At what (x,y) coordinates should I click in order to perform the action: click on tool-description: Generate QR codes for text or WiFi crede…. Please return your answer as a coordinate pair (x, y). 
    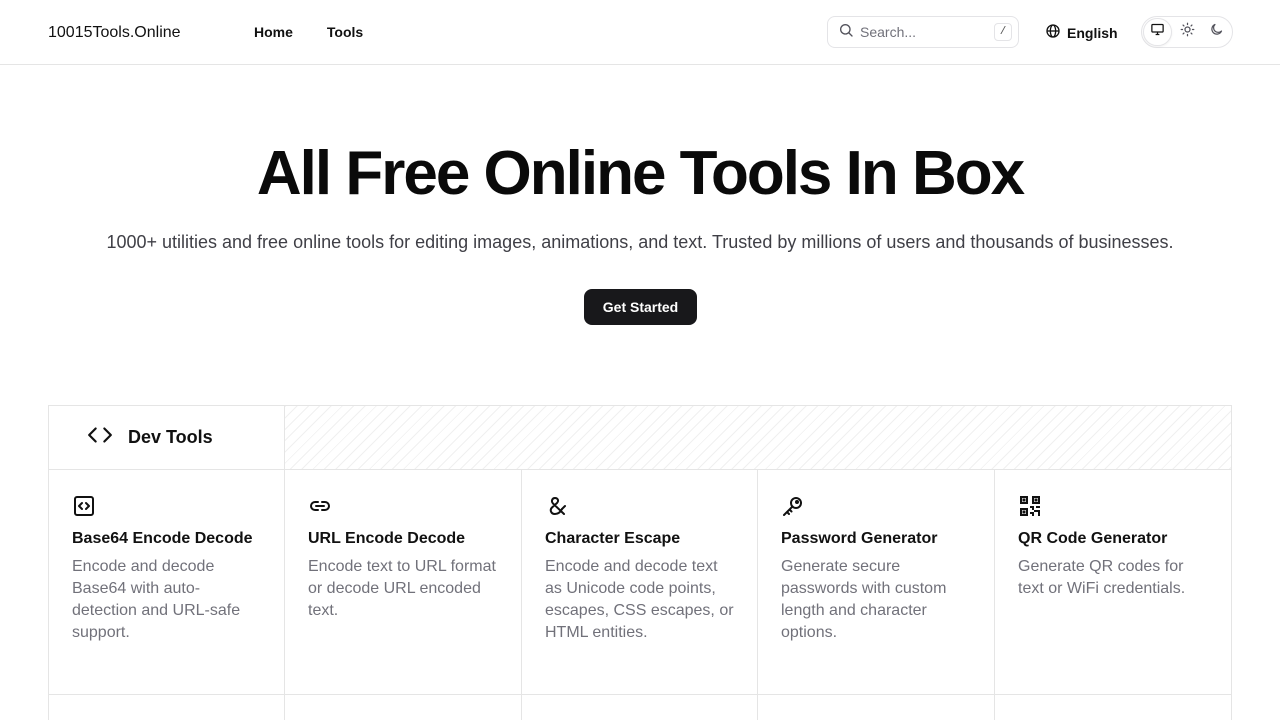
    Looking at the image, I should click on (1102, 577).